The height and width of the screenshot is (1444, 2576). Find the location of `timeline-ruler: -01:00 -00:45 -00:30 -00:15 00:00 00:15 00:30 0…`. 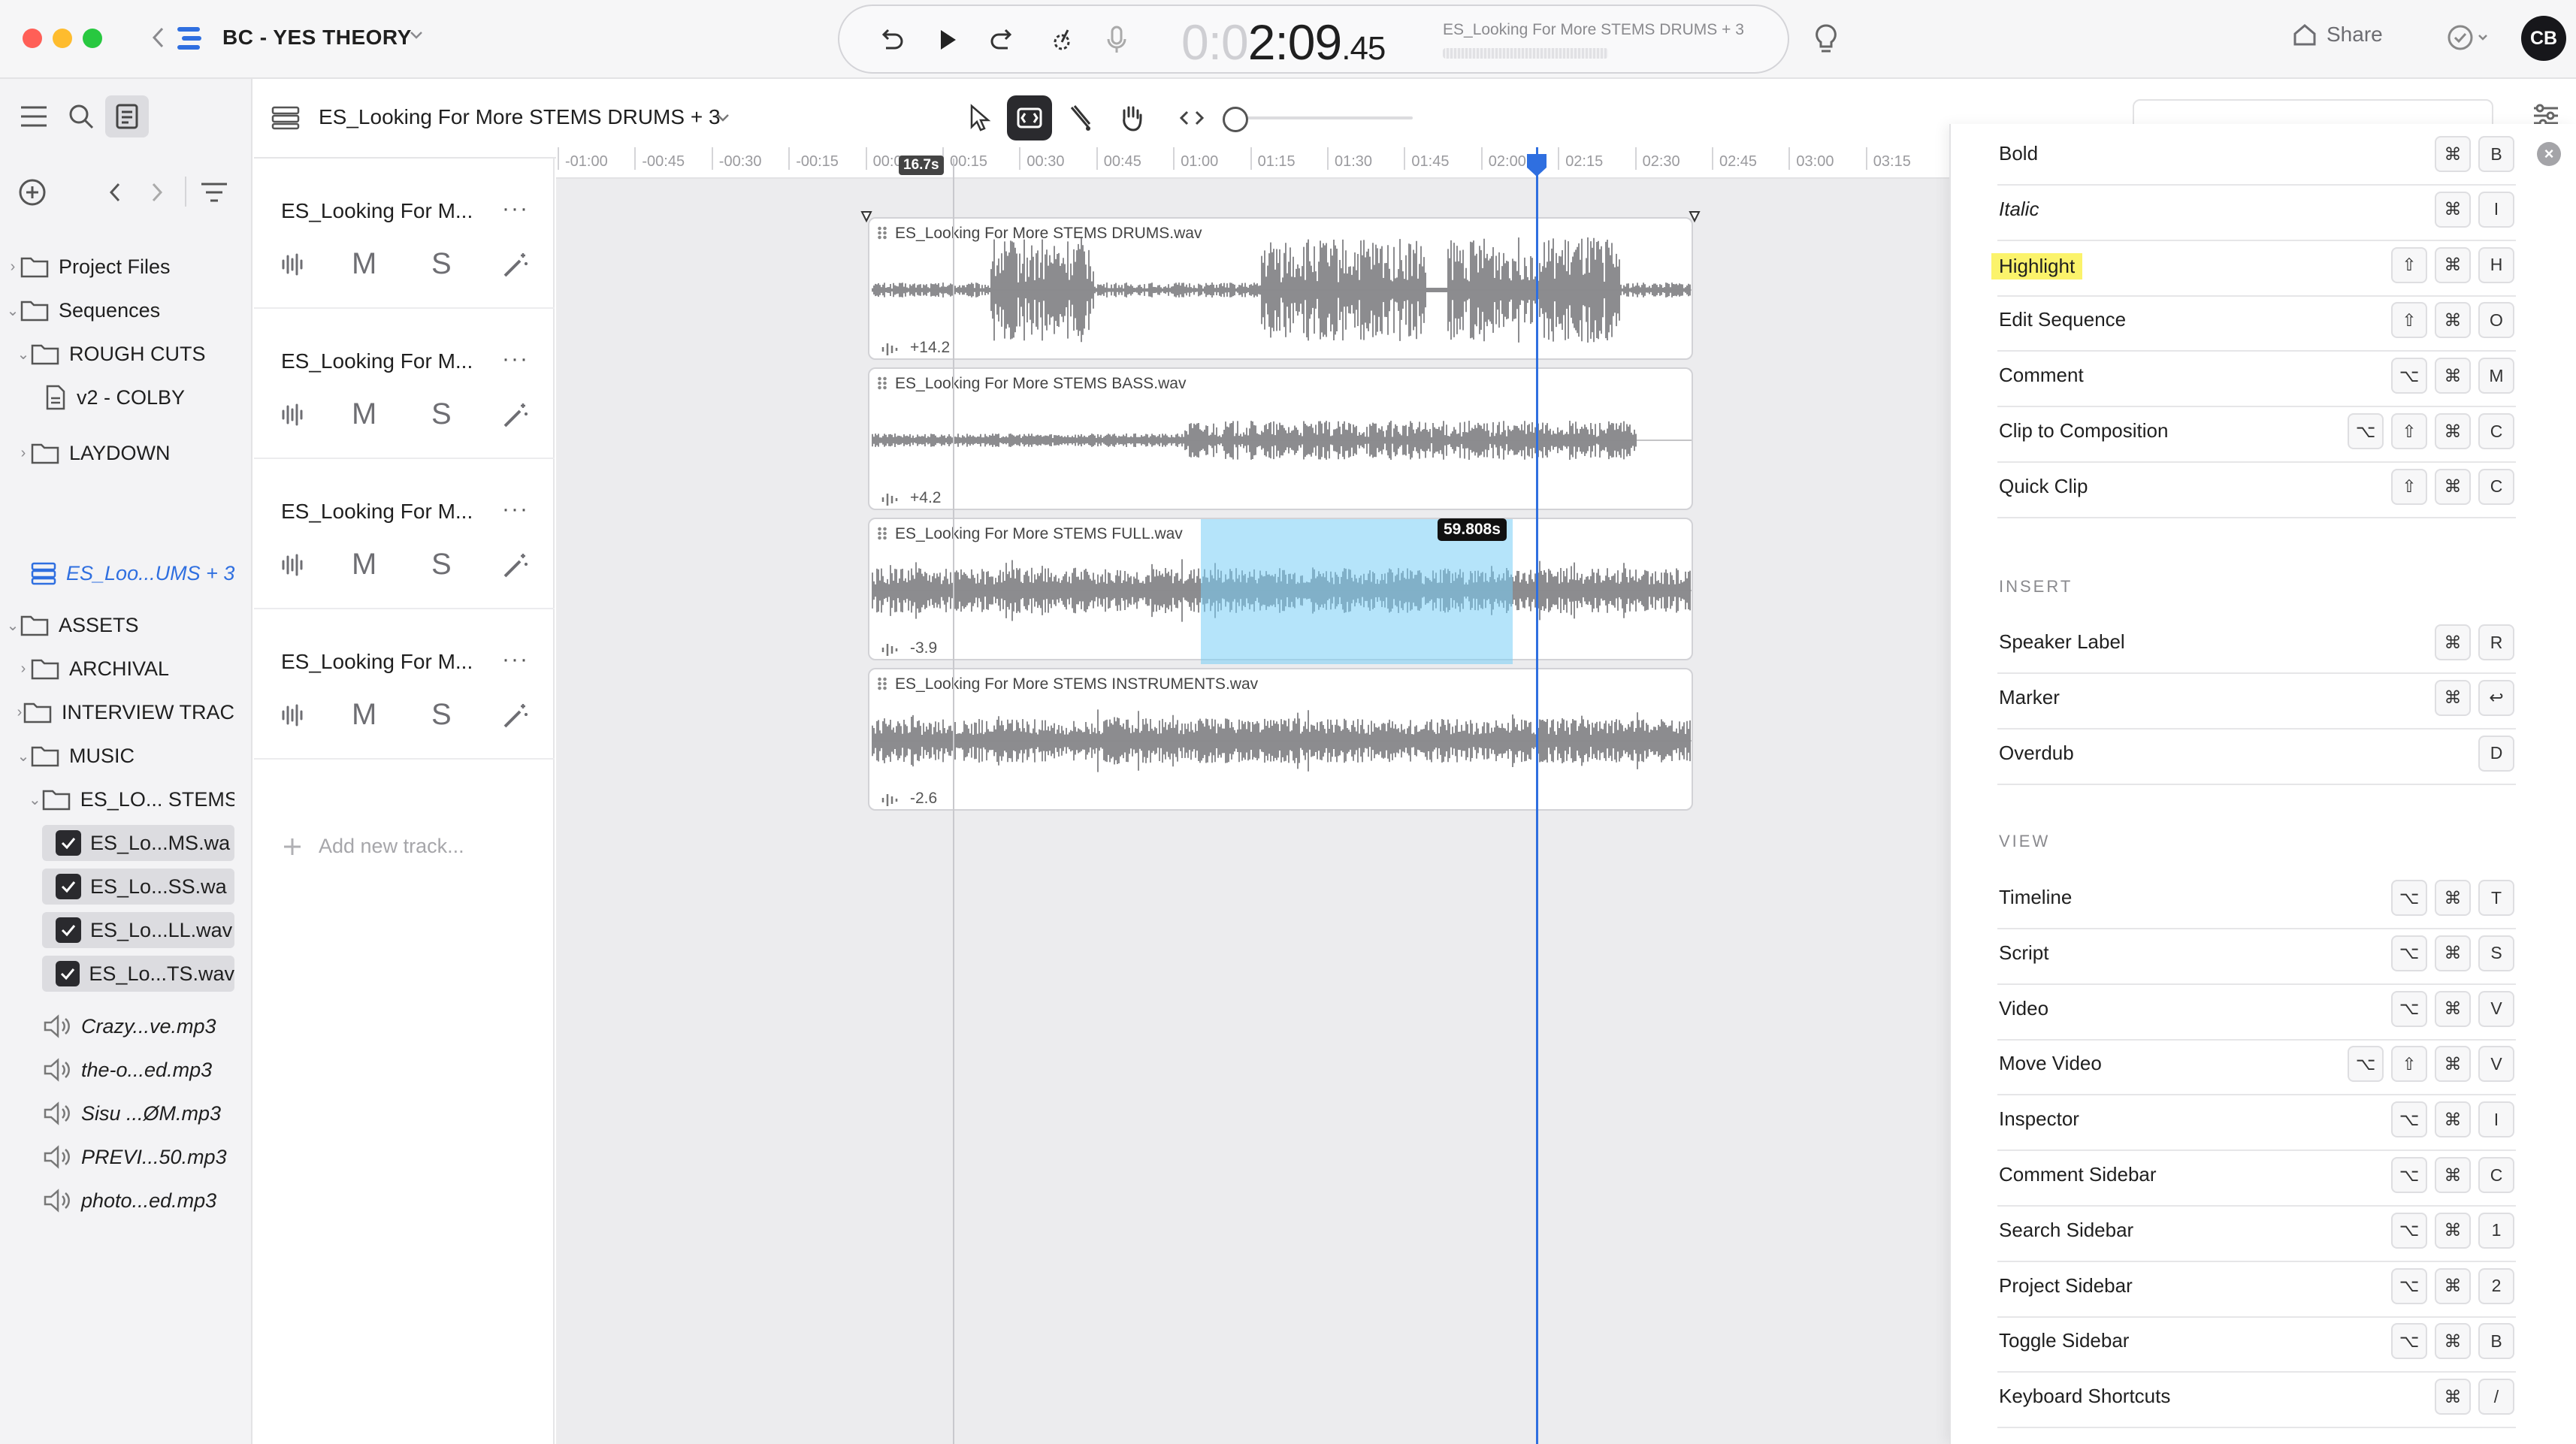

timeline-ruler: -01:00 -00:45 -00:30 -00:15 00:00 00:15 00:30 0… is located at coordinates (1253, 163).